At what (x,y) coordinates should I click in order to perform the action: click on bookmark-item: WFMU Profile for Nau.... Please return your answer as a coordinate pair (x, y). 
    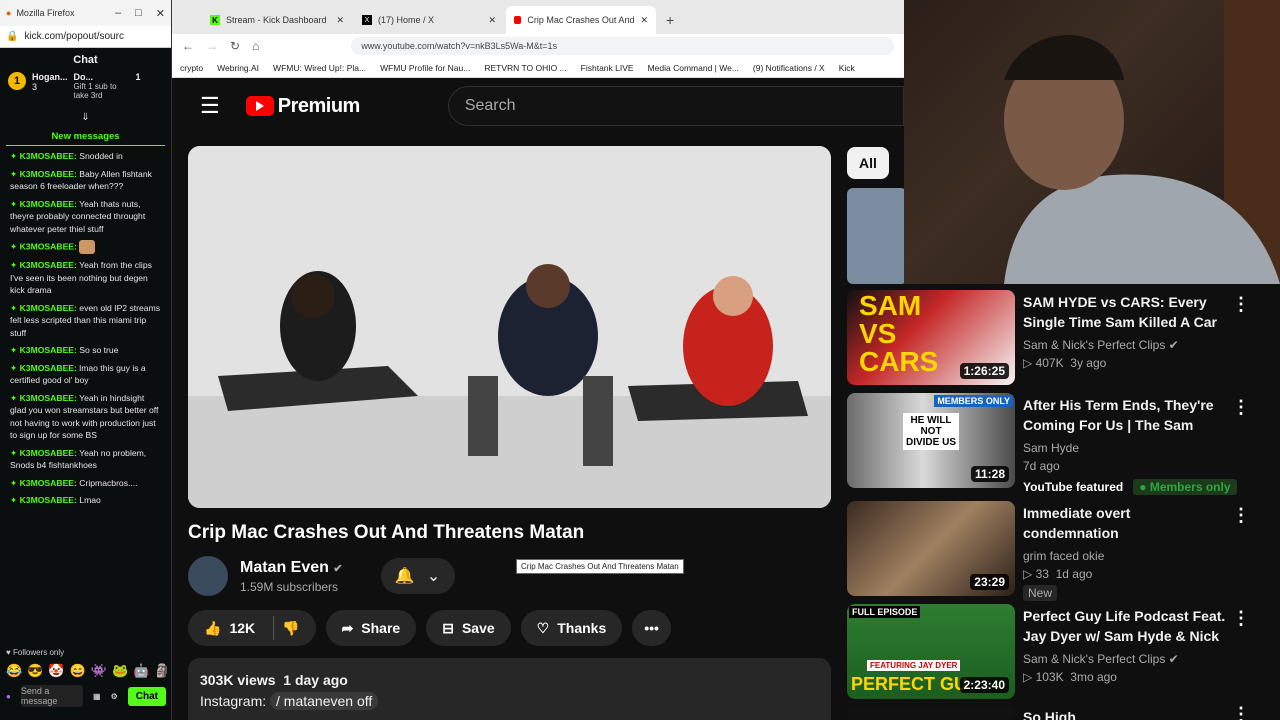
    Looking at the image, I should click on (425, 68).